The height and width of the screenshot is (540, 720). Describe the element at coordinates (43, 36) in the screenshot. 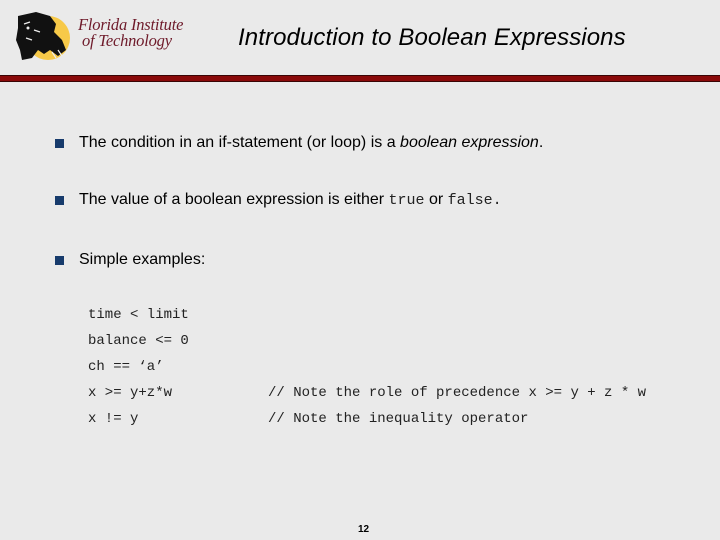

I see `panther-icon` at that location.